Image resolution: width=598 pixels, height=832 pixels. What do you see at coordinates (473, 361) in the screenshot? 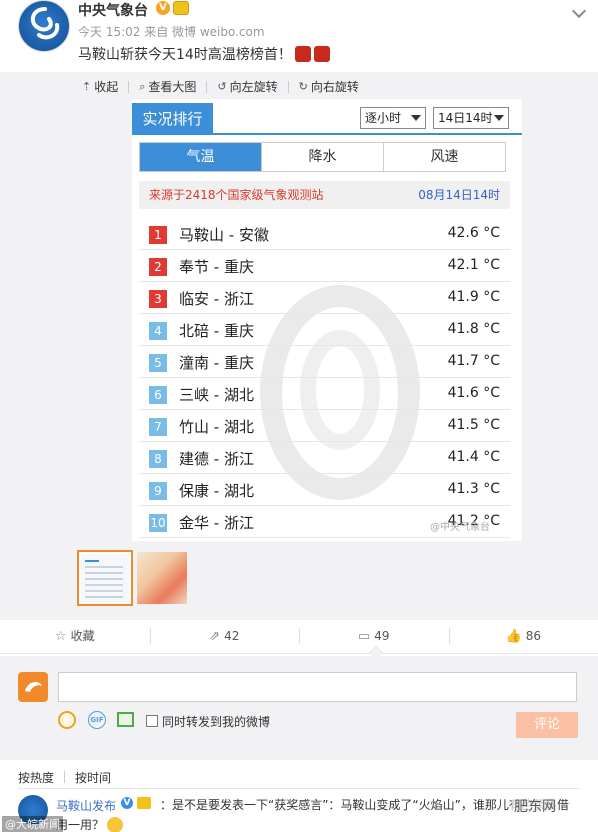
I see `temperature-value: 41.7 °C` at bounding box center [473, 361].